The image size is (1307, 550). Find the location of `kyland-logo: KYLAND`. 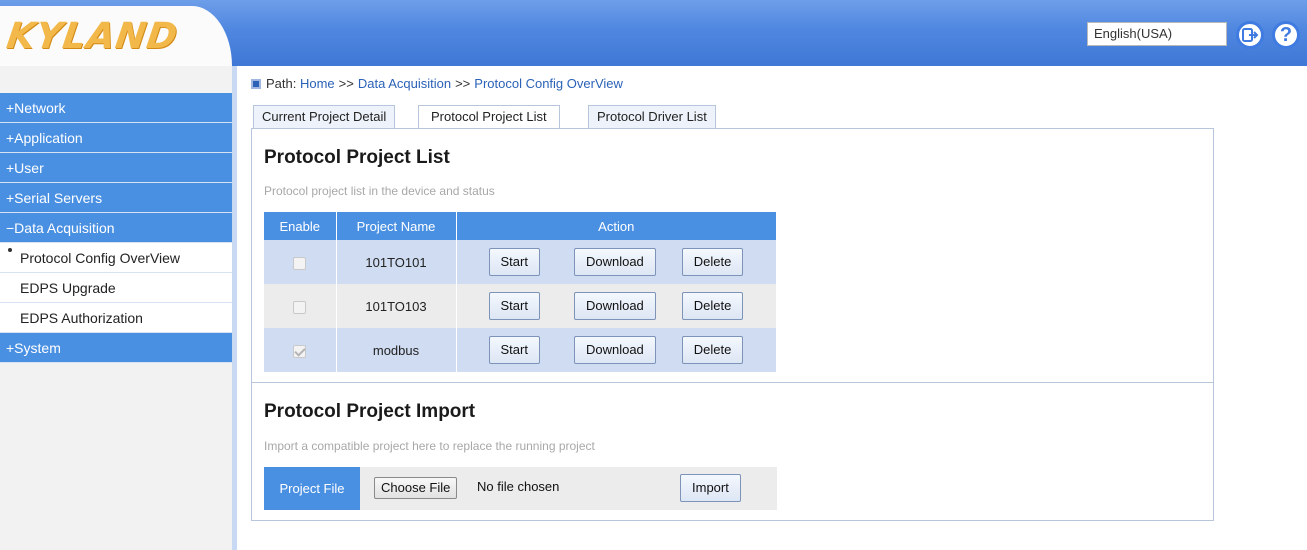

kyland-logo: KYLAND is located at coordinates (92, 36).